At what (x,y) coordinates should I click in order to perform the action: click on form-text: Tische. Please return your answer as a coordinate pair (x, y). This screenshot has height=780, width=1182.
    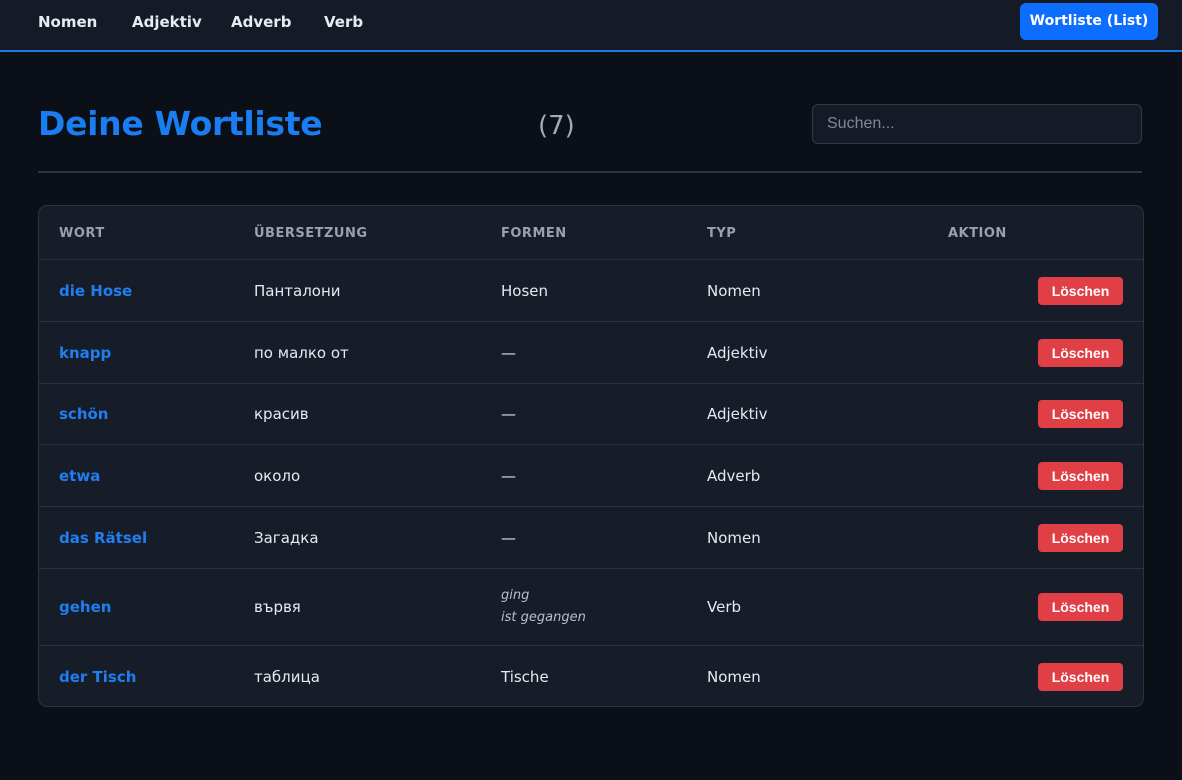
    Looking at the image, I should click on (525, 677).